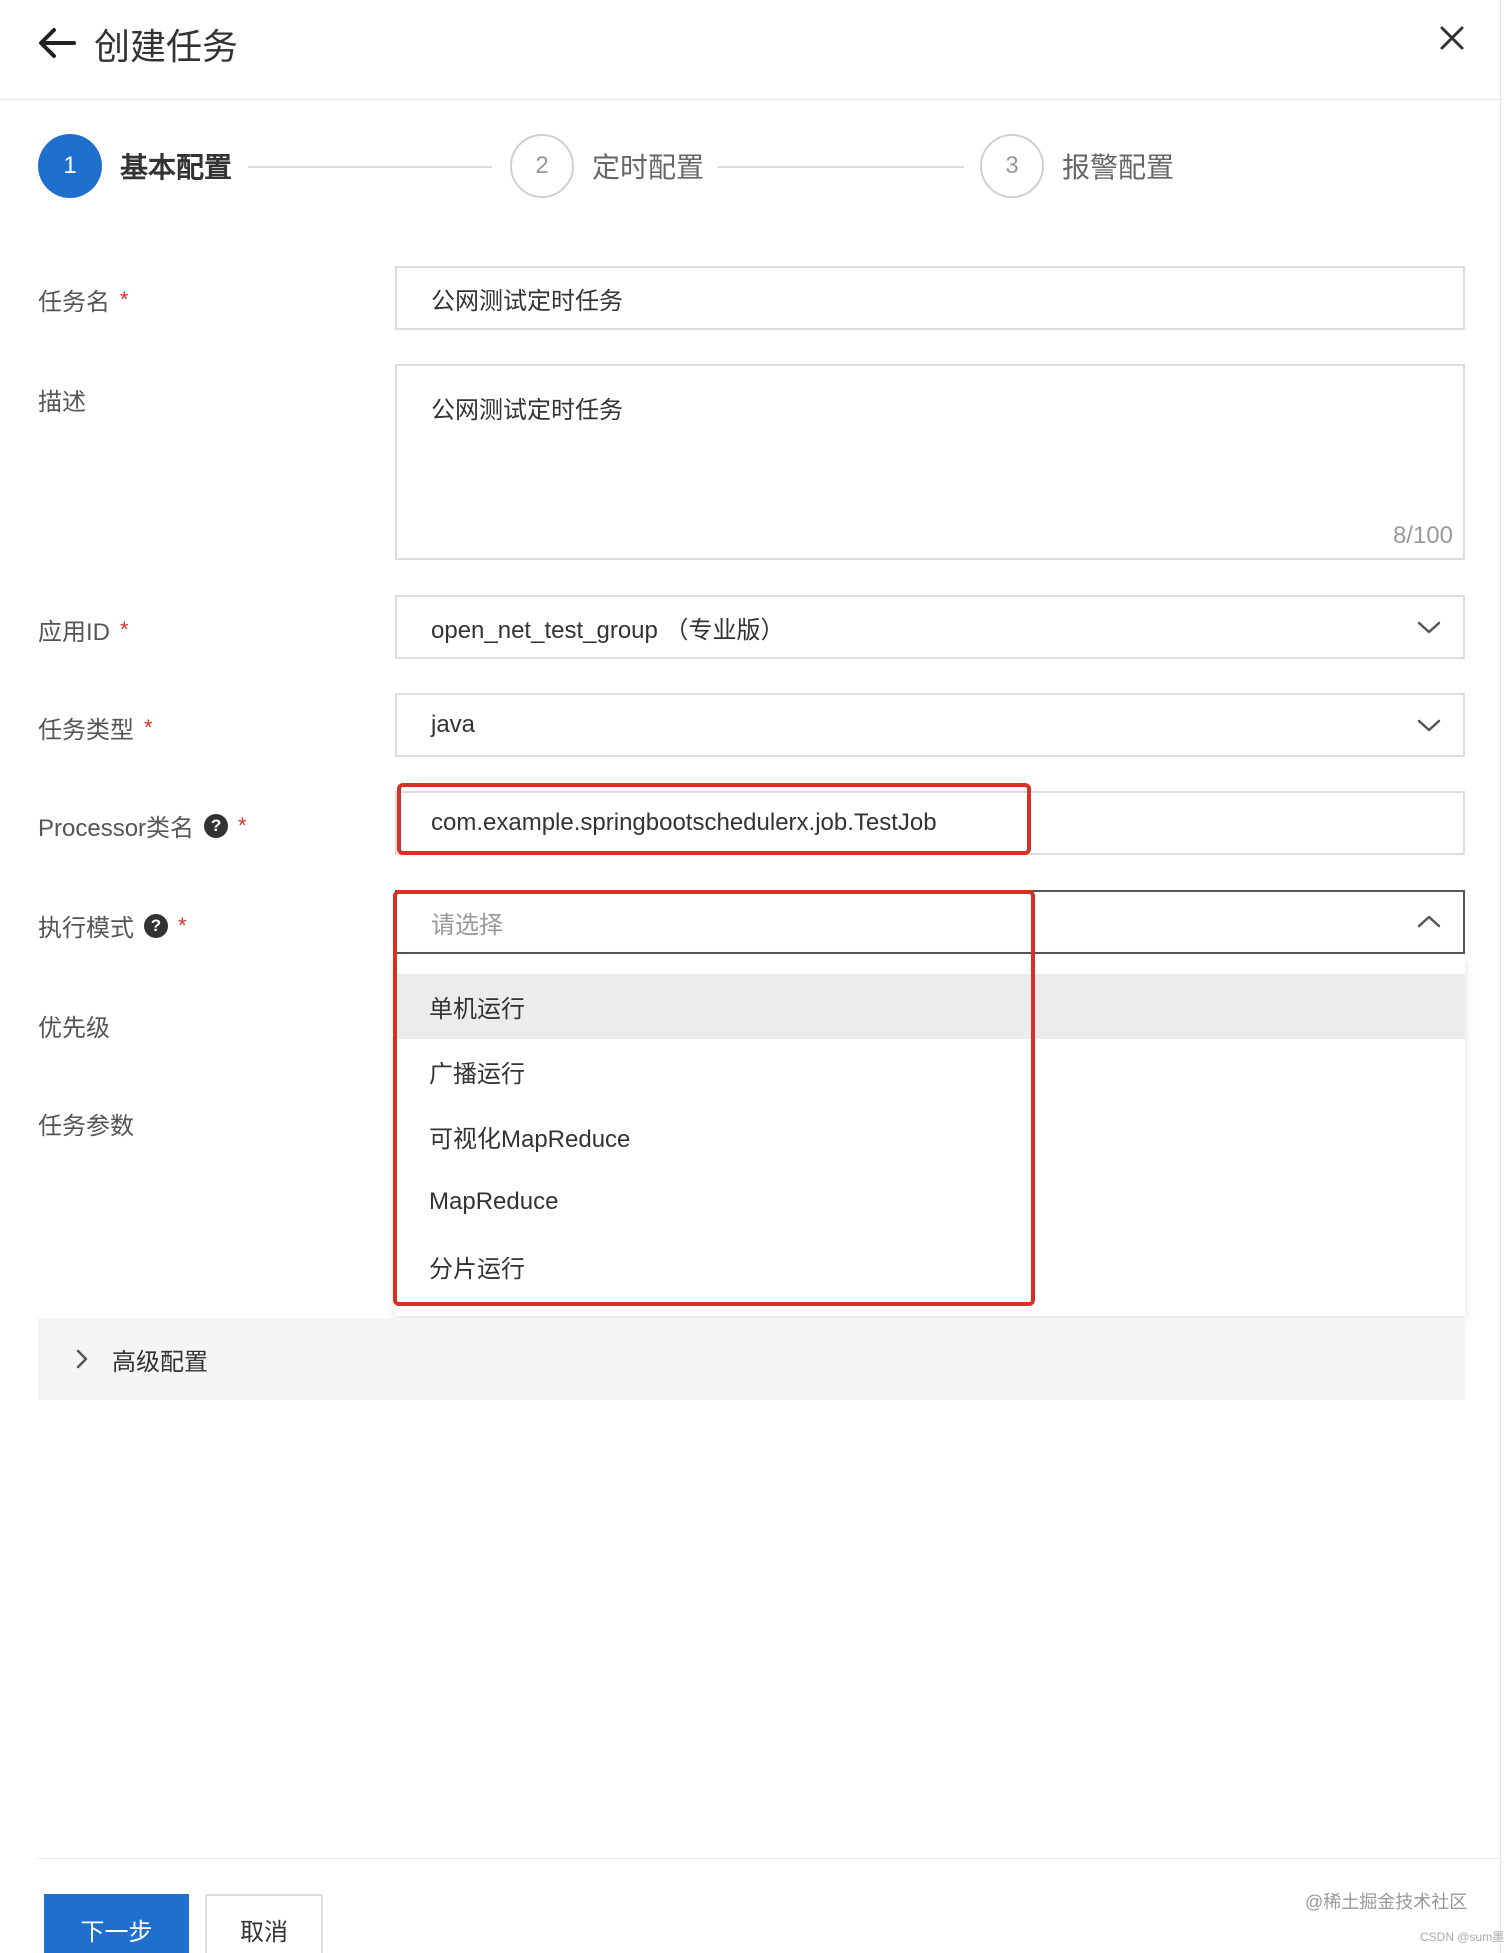 The height and width of the screenshot is (1953, 1512). I want to click on step-3-number: 3, so click(1012, 166).